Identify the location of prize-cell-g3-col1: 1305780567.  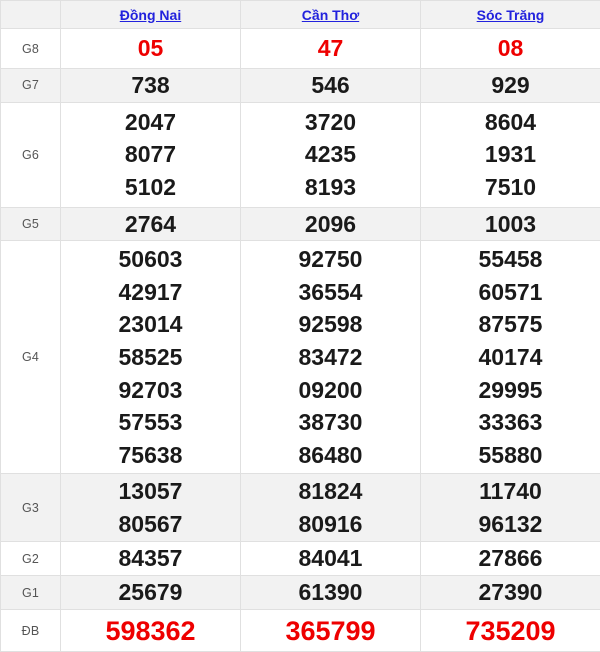
(151, 508).